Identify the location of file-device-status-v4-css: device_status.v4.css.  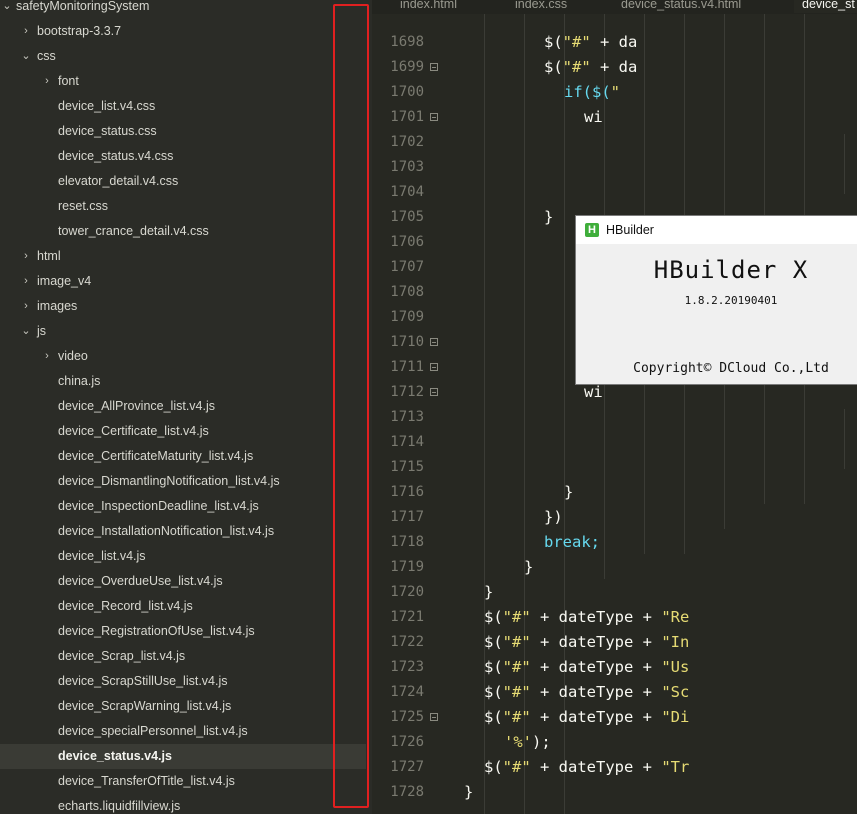
(183, 156).